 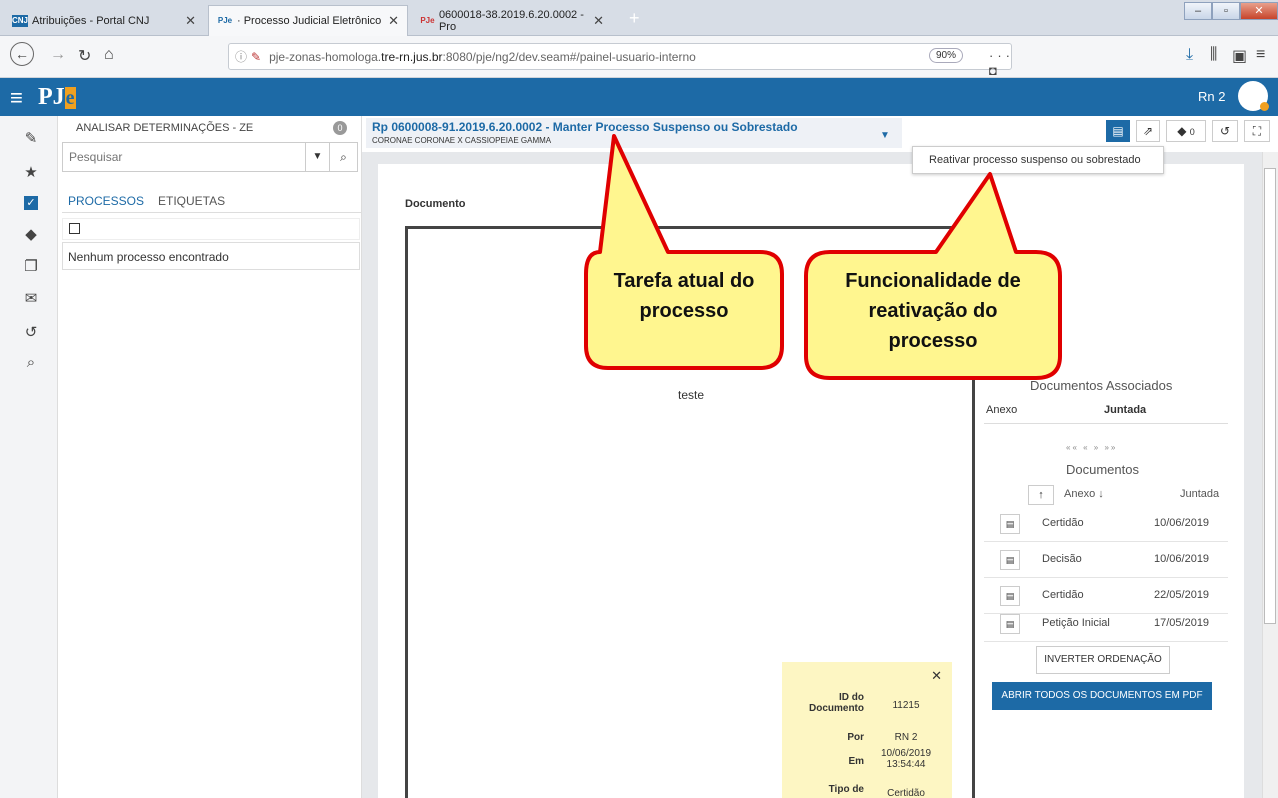 What do you see at coordinates (684, 252) in the screenshot?
I see `callout-left-shape` at bounding box center [684, 252].